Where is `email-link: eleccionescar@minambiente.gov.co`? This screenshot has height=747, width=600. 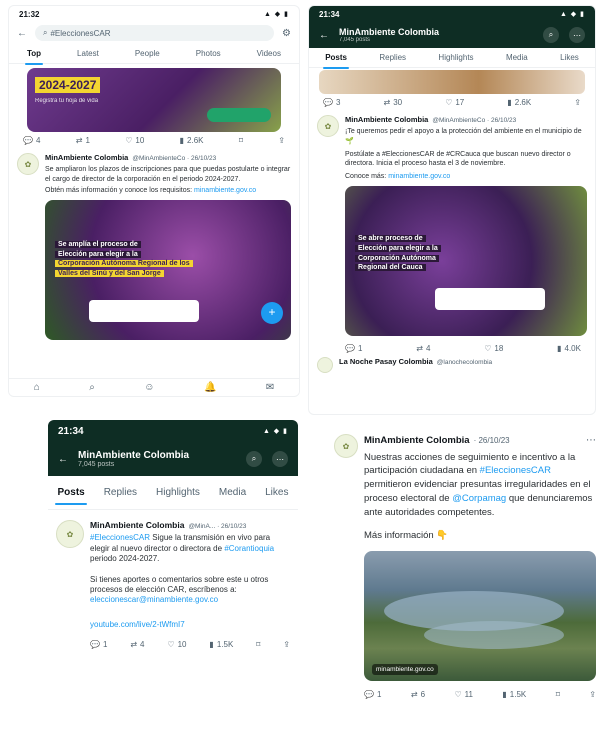
email-link: eleccionescar@minambiente.gov.co is located at coordinates (154, 599).